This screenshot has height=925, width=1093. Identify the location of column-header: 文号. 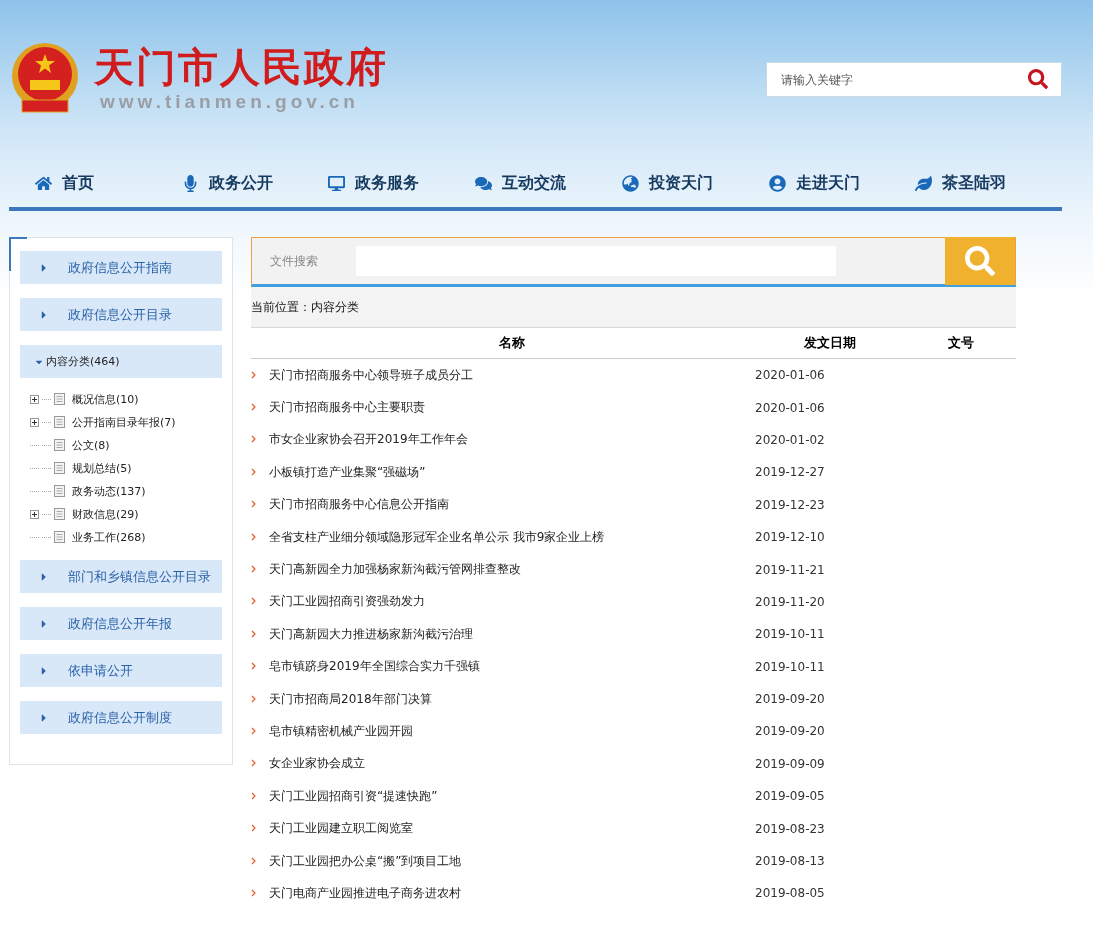
(960, 343).